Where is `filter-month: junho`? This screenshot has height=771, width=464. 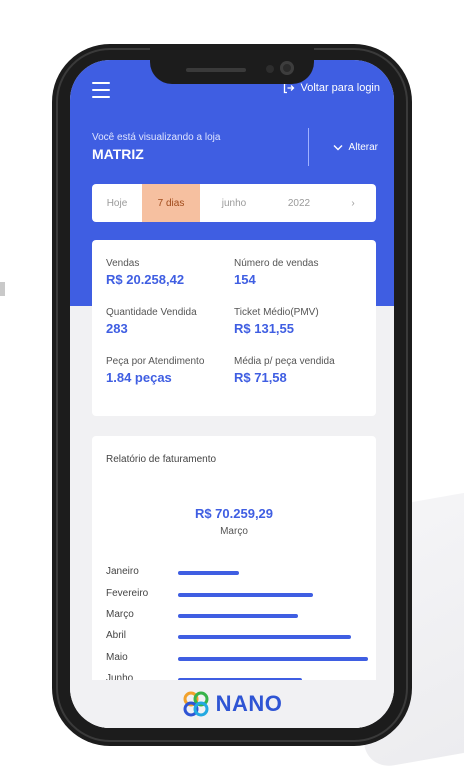
filter-month: junho is located at coordinates (234, 203).